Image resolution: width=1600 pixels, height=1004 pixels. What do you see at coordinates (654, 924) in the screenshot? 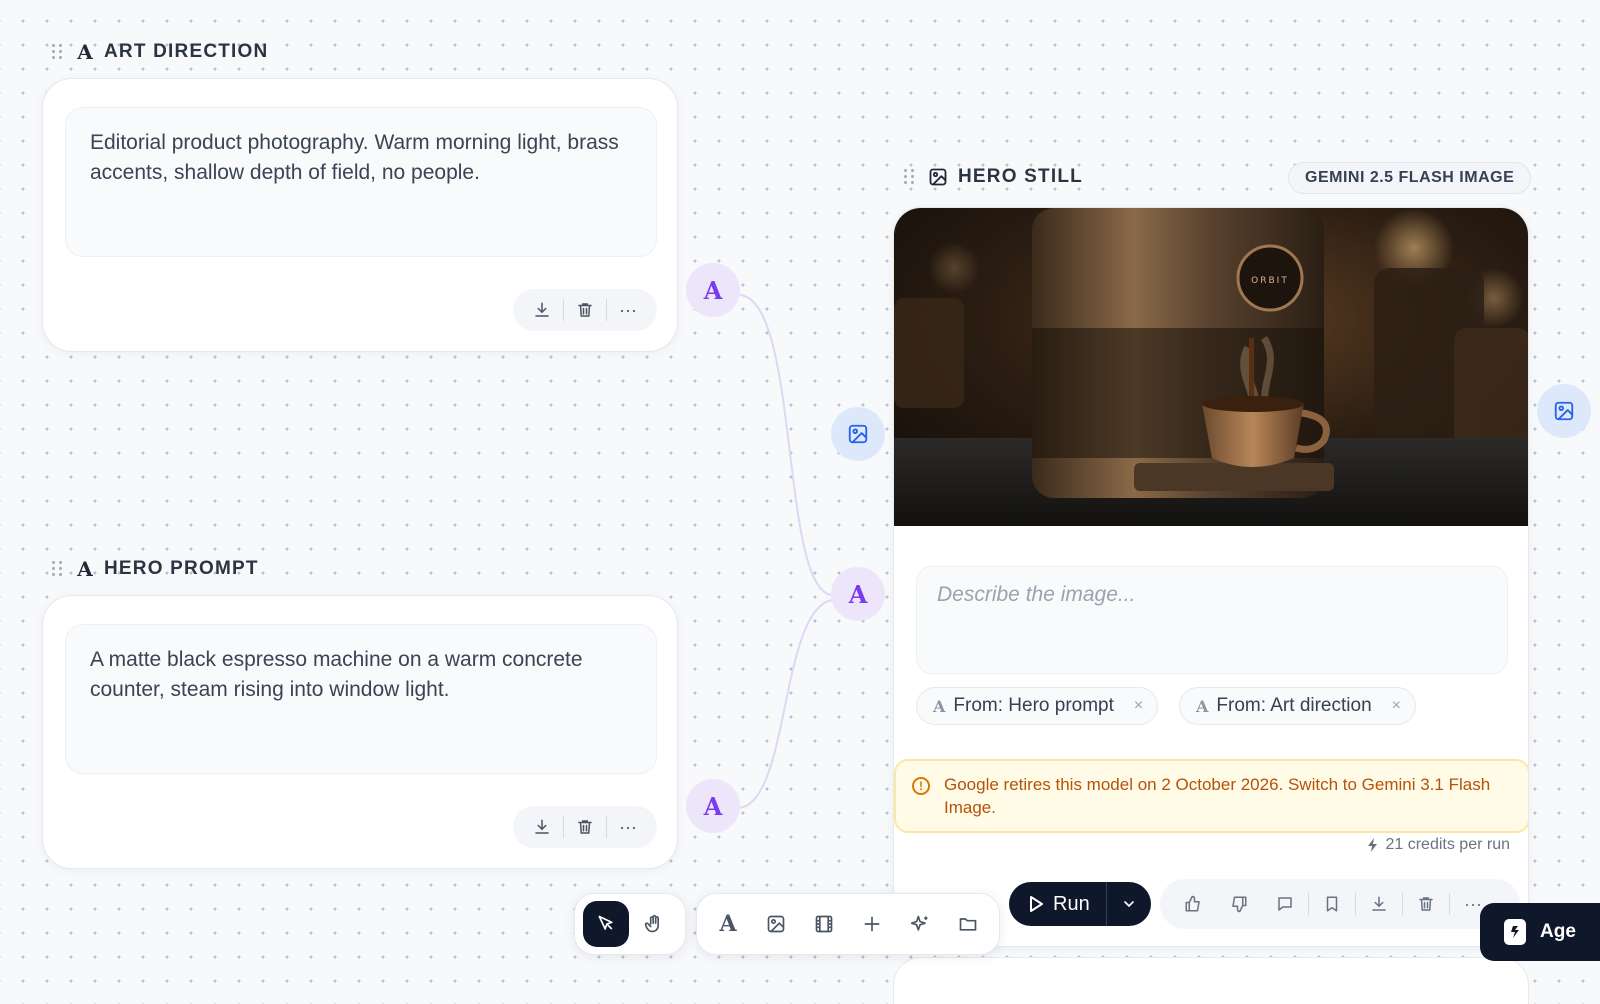
I see `hand-icon` at bounding box center [654, 924].